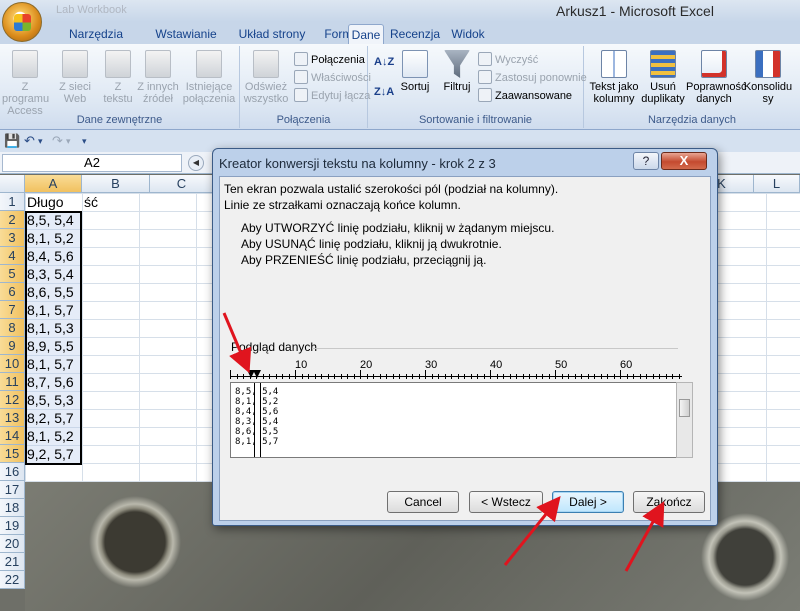 The height and width of the screenshot is (611, 800). What do you see at coordinates (646, 161) in the screenshot?
I see `help-button: ?` at bounding box center [646, 161].